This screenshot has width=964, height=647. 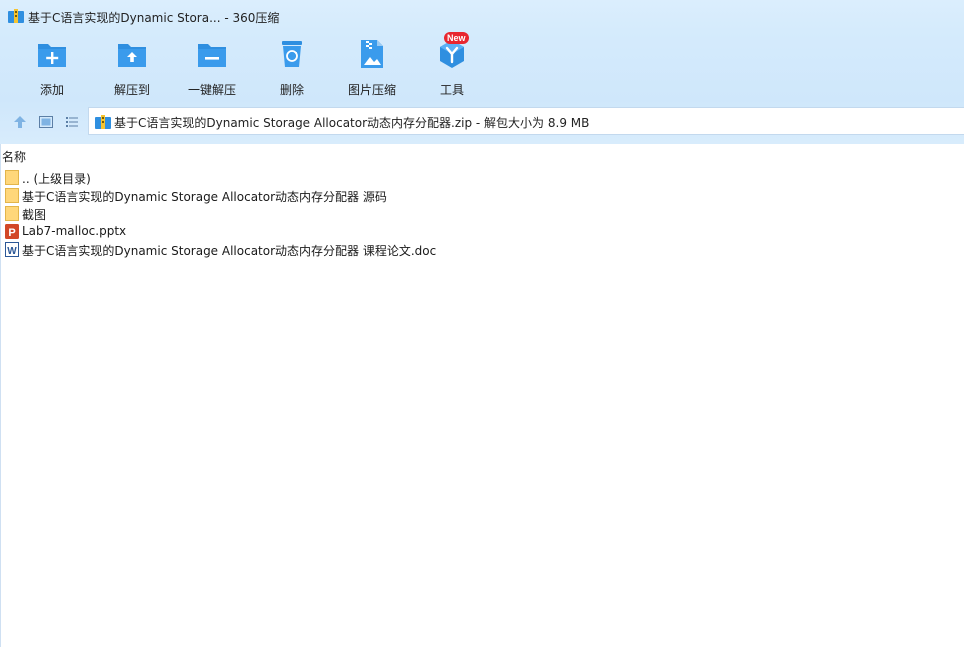 I want to click on column-header-name: 名称, so click(x=14, y=156).